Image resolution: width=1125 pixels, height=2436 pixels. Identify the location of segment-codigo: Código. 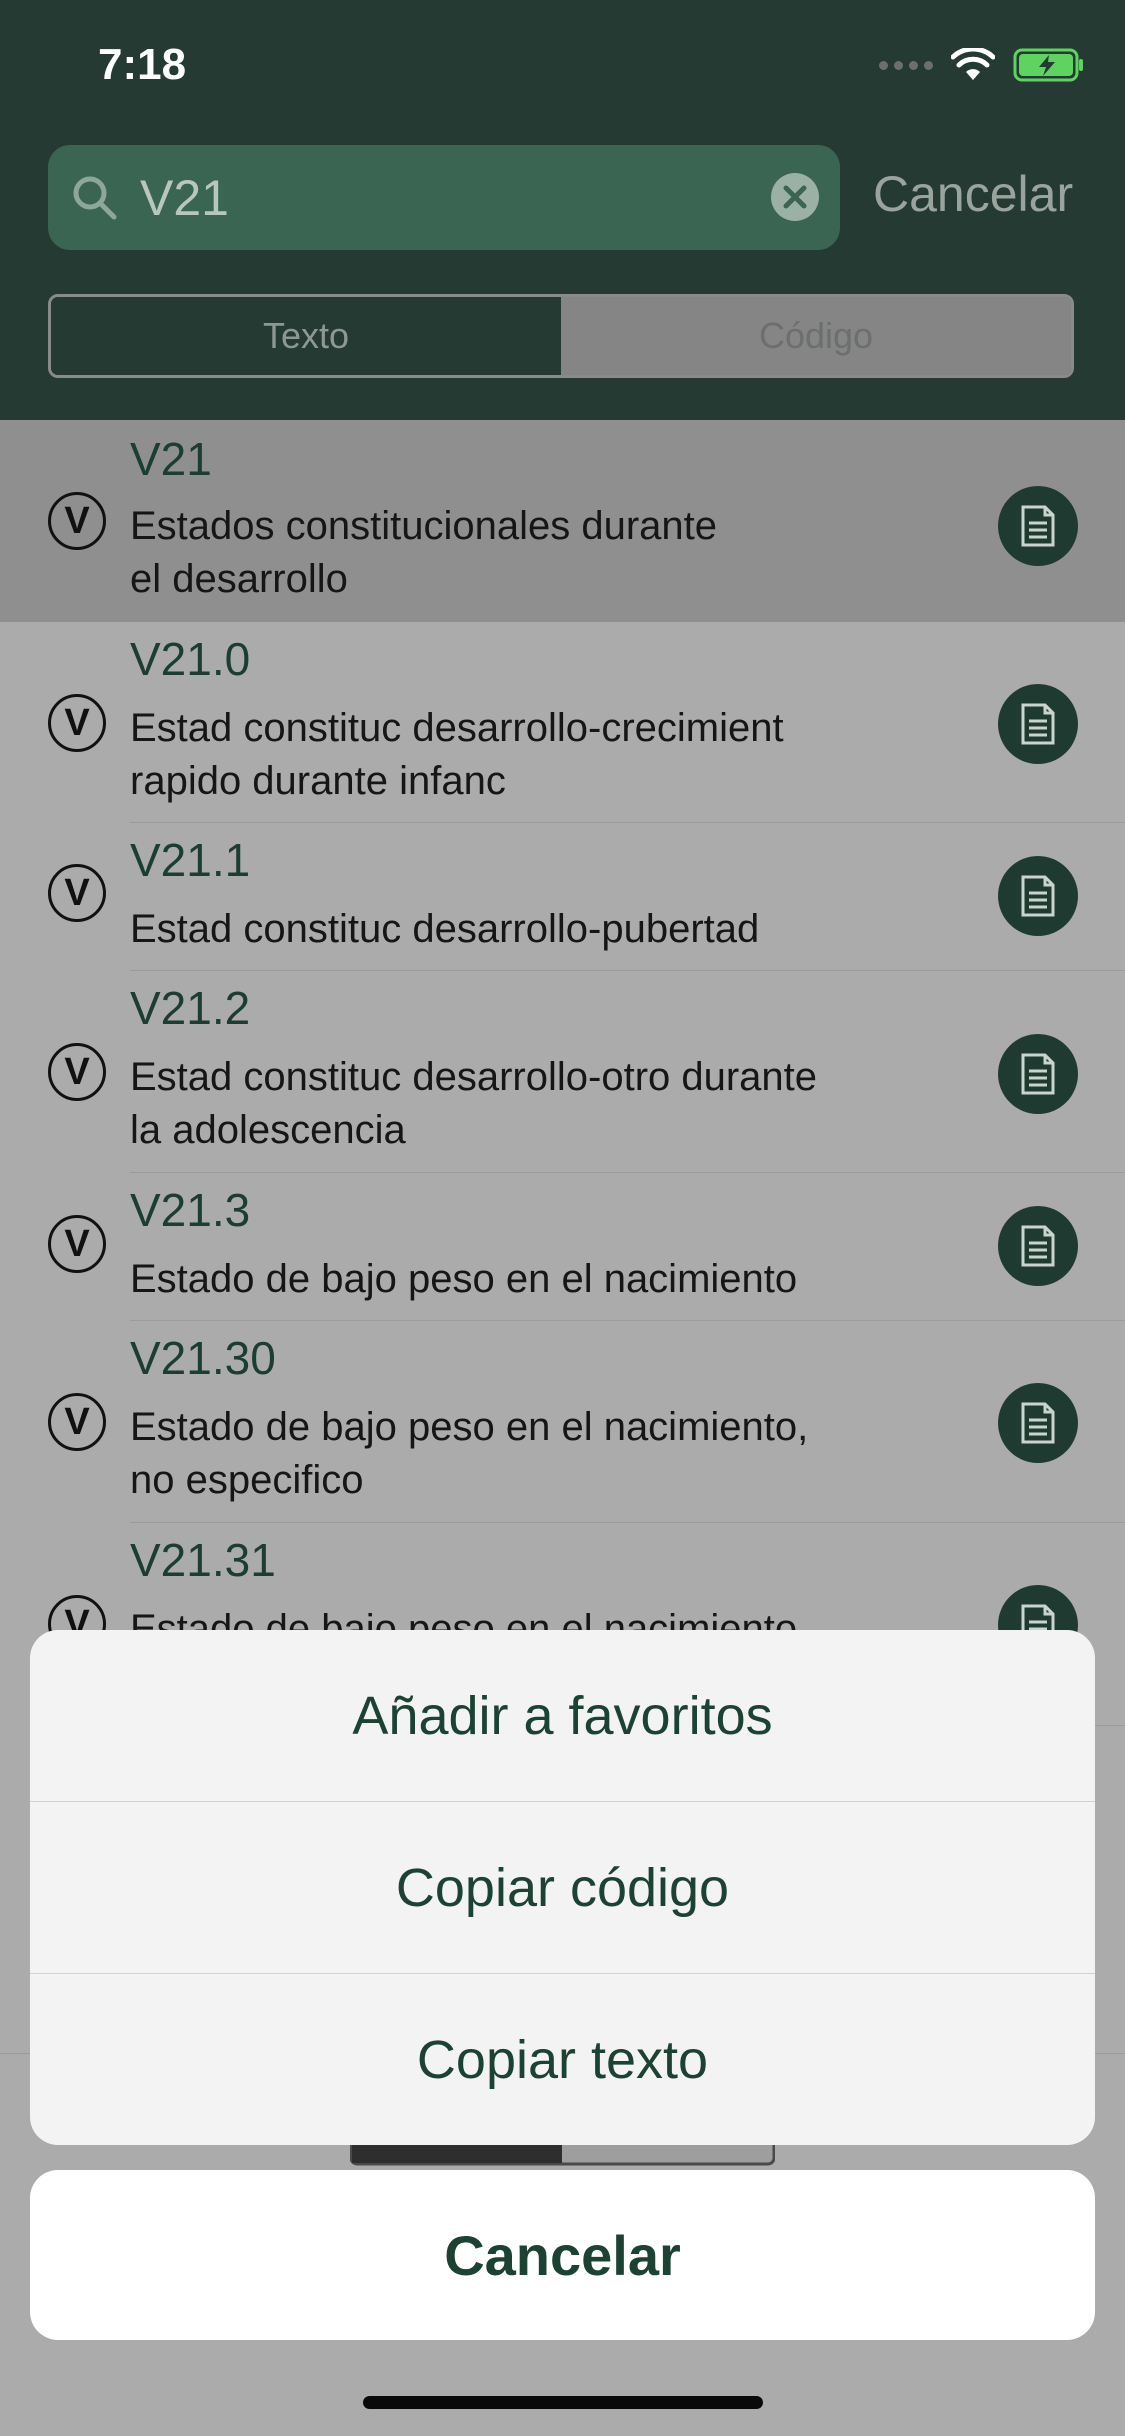
(816, 336).